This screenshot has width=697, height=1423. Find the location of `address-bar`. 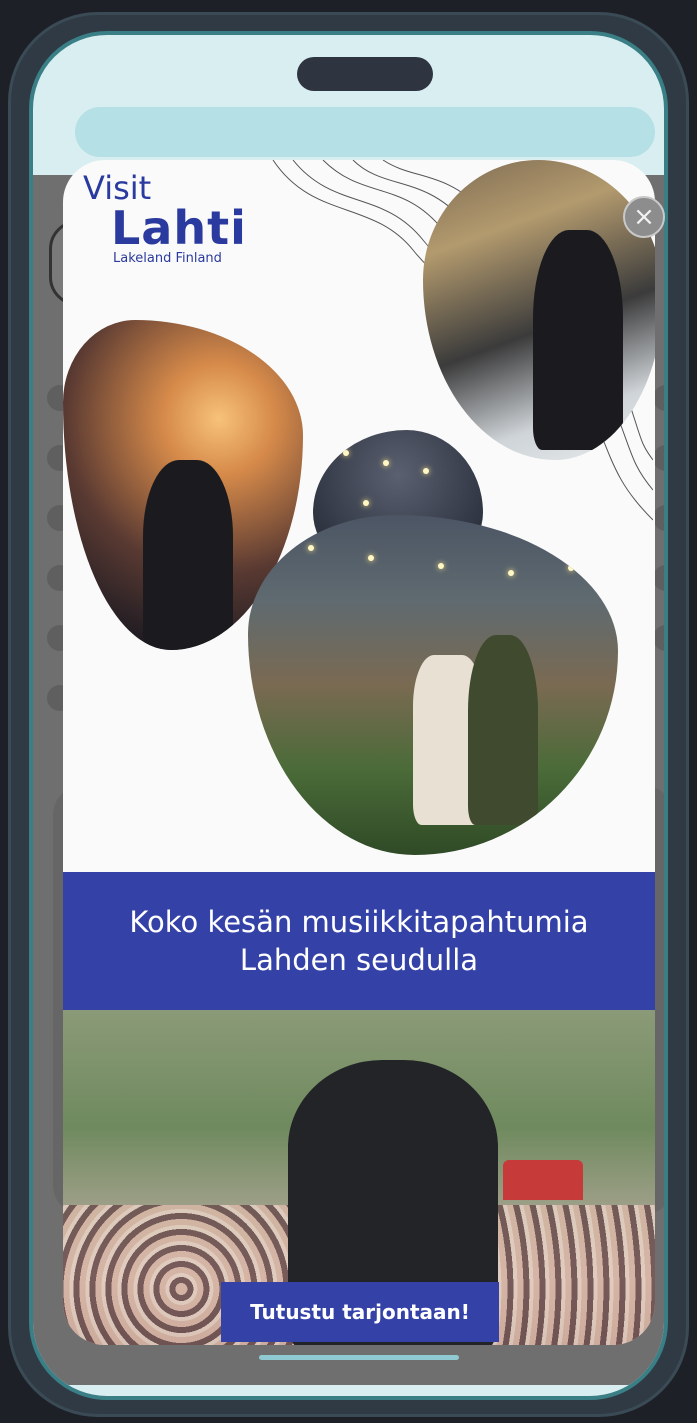

address-bar is located at coordinates (365, 132).